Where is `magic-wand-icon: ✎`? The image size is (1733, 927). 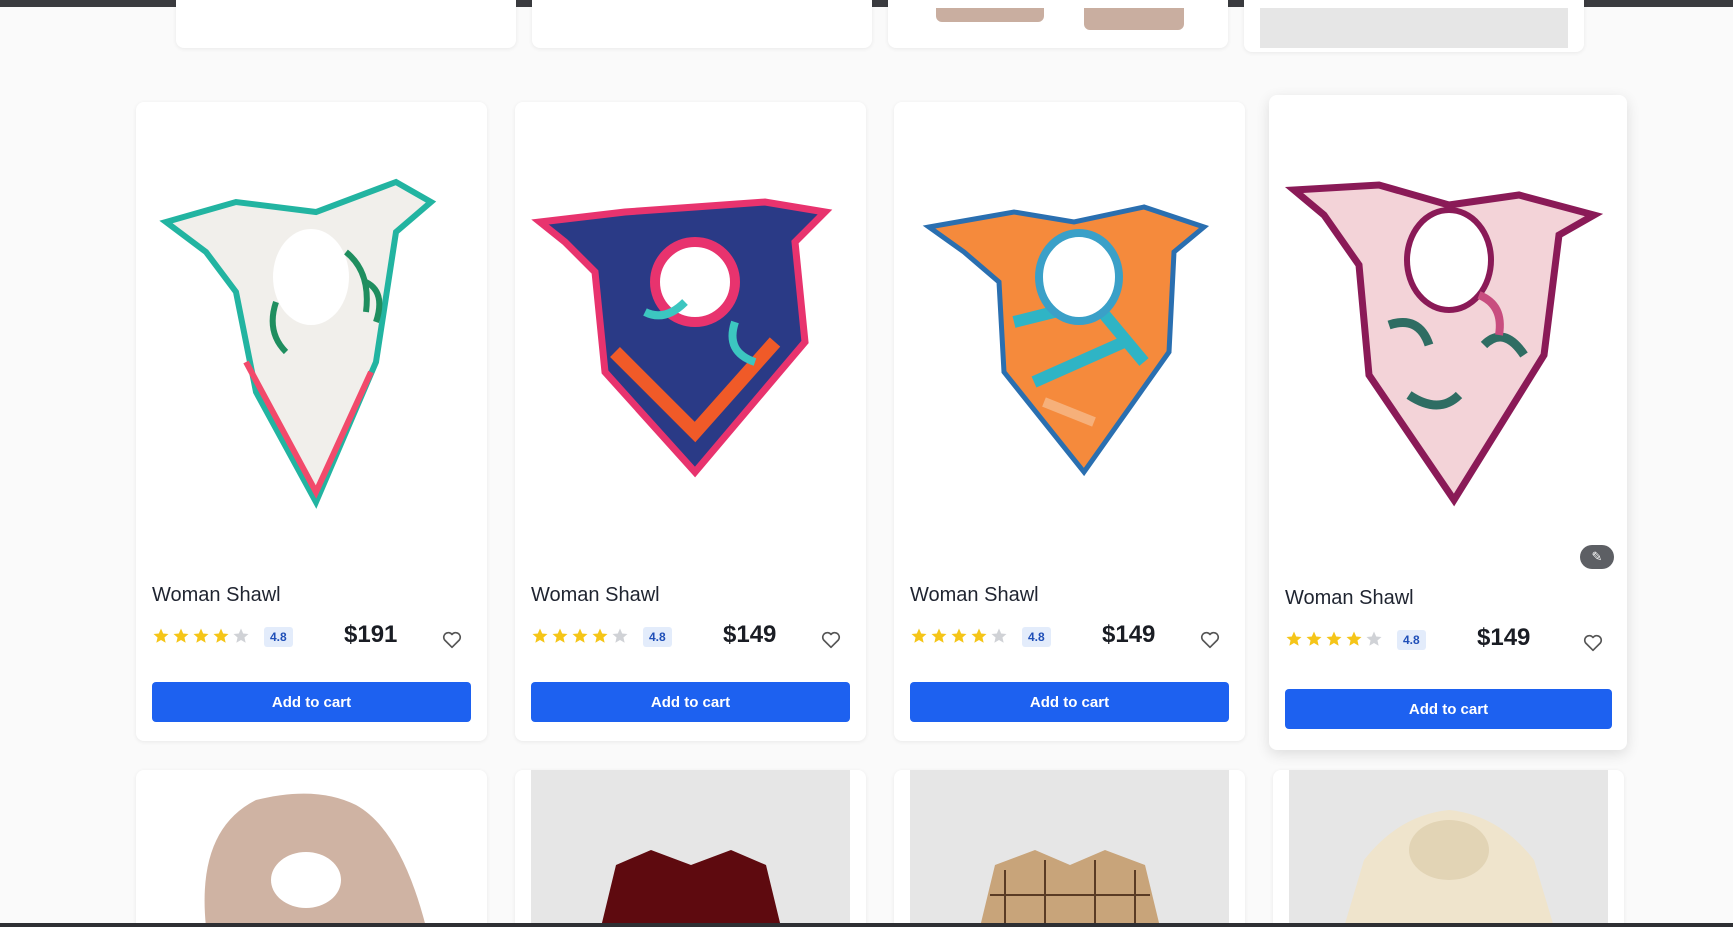
magic-wand-icon: ✎ is located at coordinates (1597, 557).